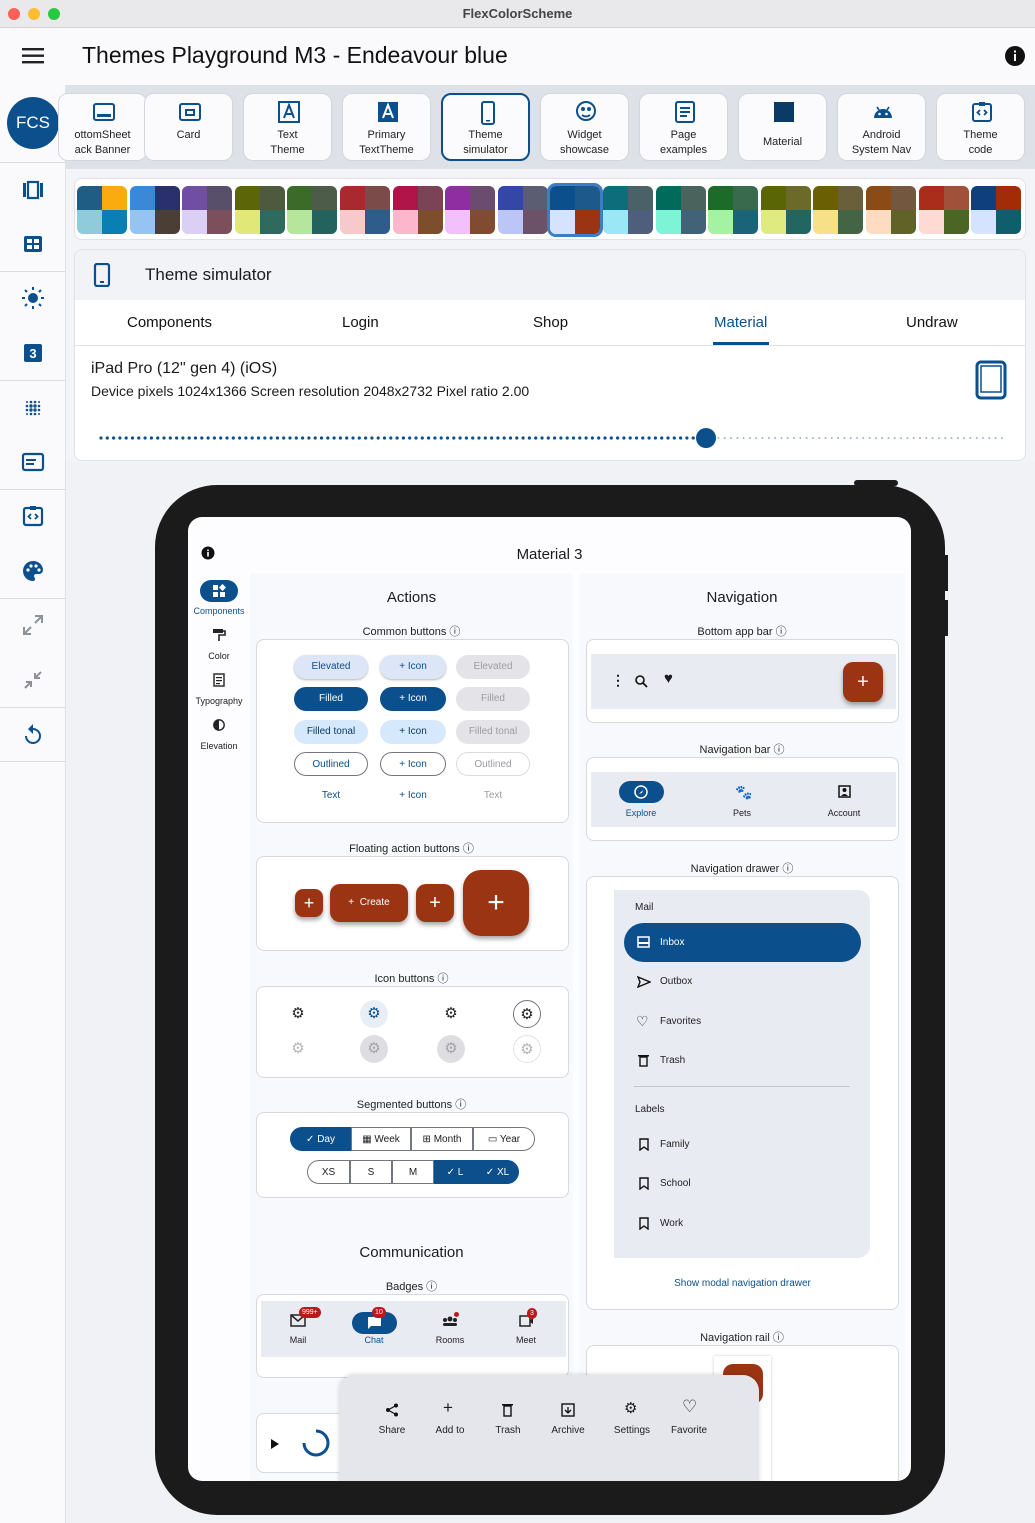 This screenshot has width=1035, height=1523. What do you see at coordinates (413, 1172) in the screenshot?
I see `segment-m: M` at bounding box center [413, 1172].